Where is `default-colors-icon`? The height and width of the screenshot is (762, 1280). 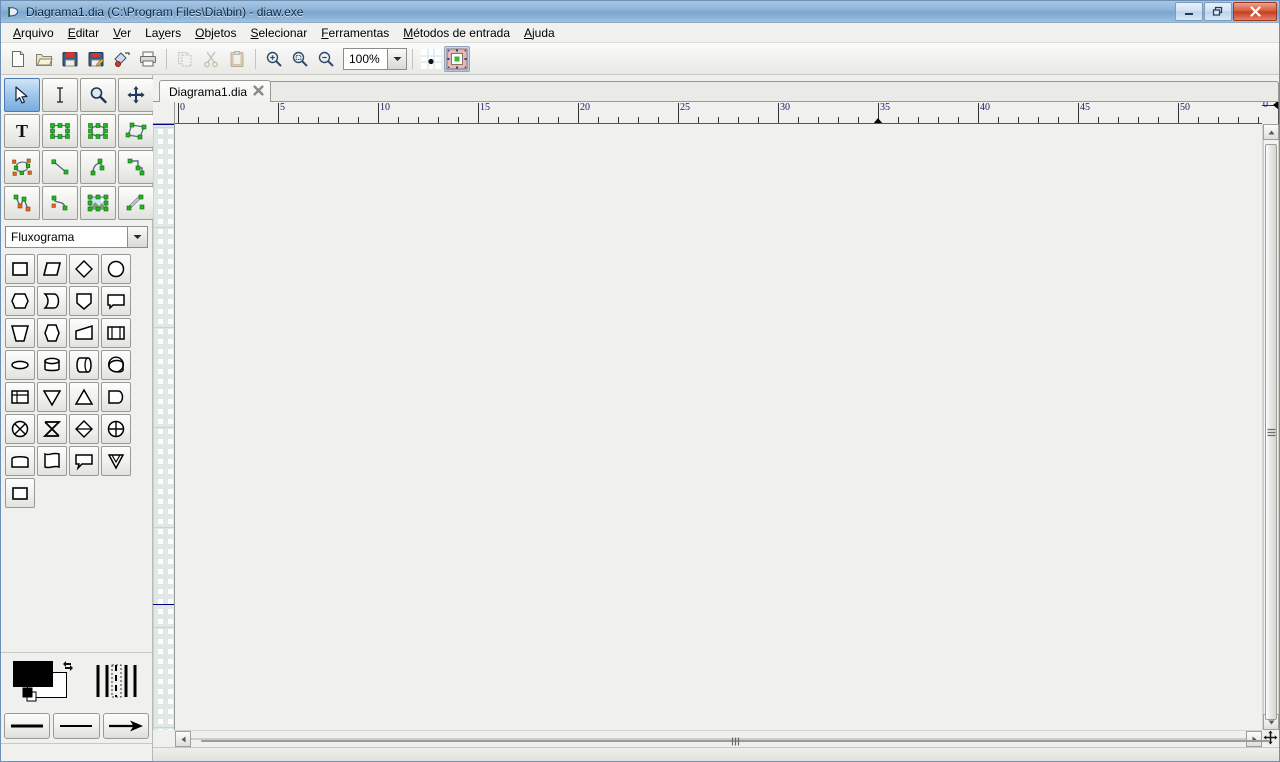
default-colors-icon is located at coordinates (31, 697).